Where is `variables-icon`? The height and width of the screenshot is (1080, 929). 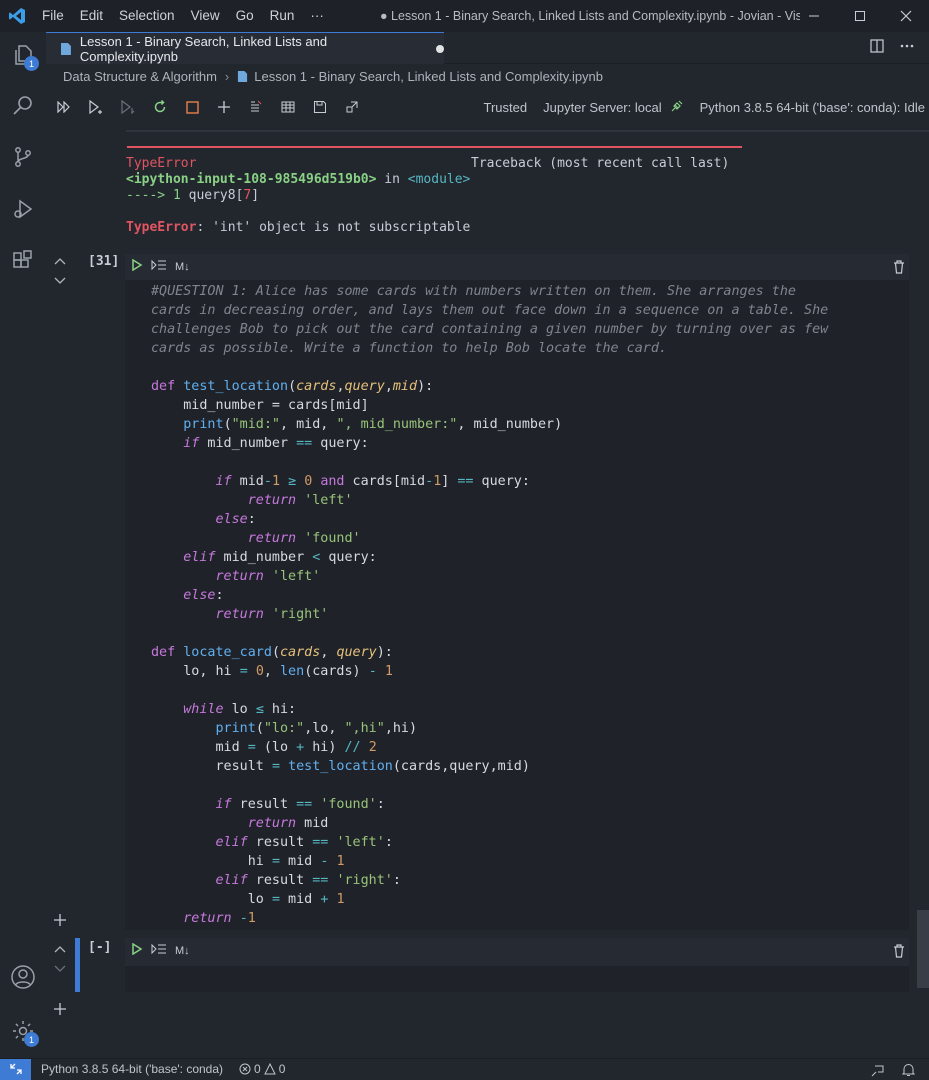 variables-icon is located at coordinates (288, 107).